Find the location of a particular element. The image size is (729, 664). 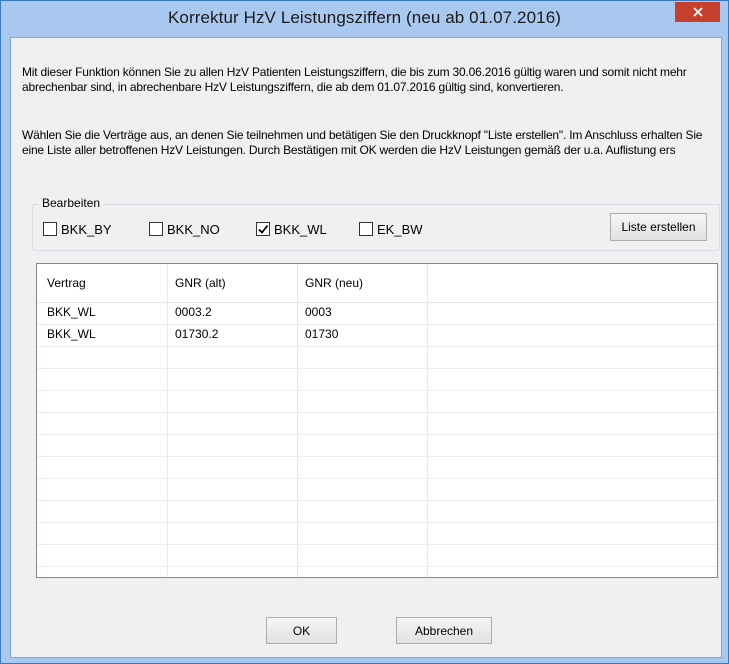

checkbox-ek-bw: EK_BW is located at coordinates (391, 229).